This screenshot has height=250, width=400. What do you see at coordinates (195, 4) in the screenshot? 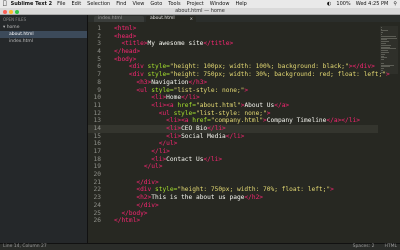
I see `menu-project: Project` at bounding box center [195, 4].